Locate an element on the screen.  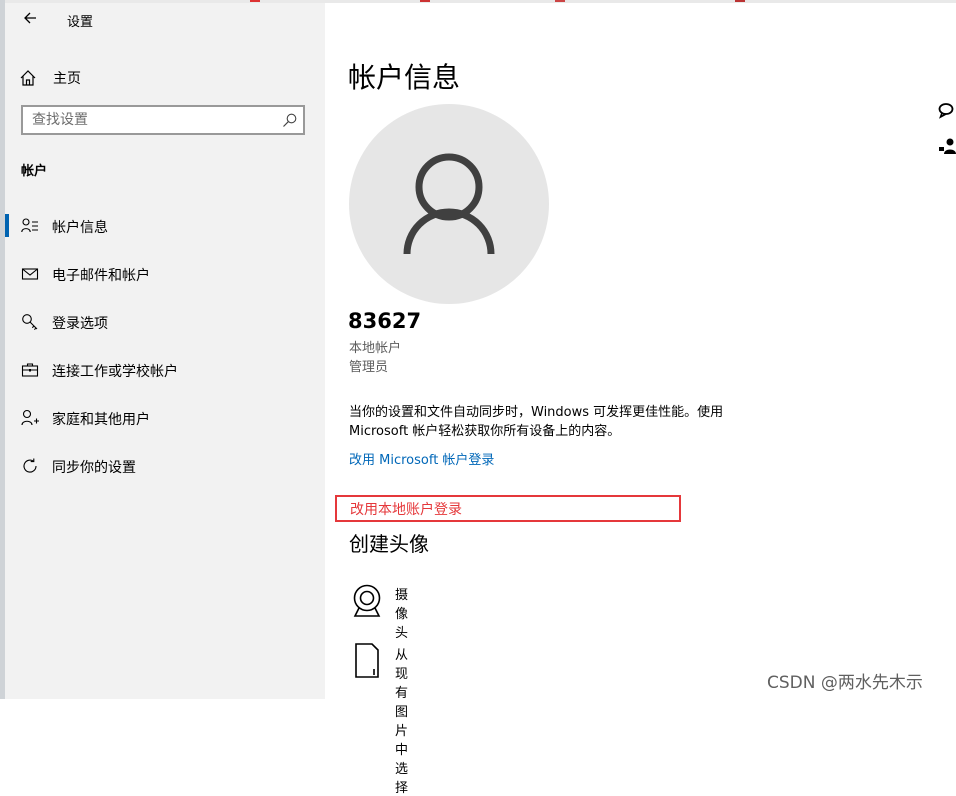
account-role: 管理员 is located at coordinates (369, 367).